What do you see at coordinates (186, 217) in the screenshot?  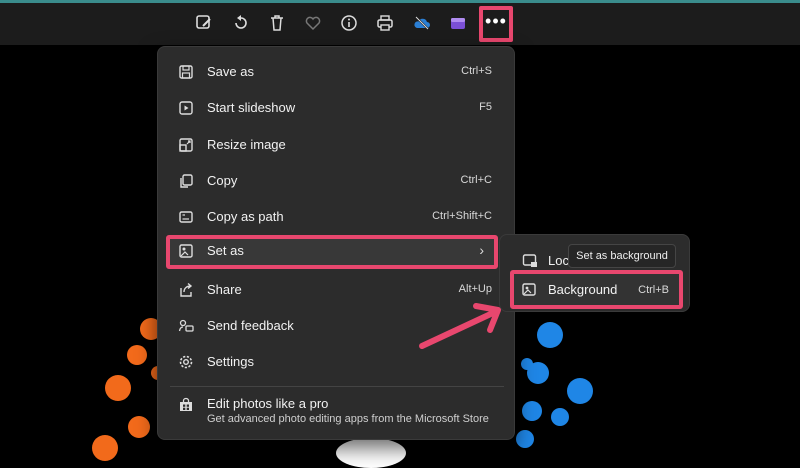 I see `copy-path-icon` at bounding box center [186, 217].